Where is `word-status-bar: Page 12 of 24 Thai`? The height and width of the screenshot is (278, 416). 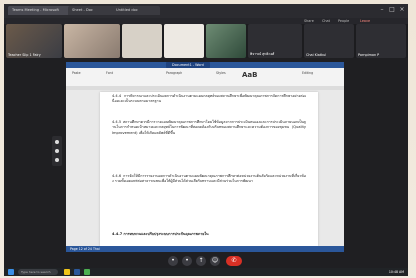
word-status-bar: Page 12 of 24 Thai is located at coordinates (205, 249).